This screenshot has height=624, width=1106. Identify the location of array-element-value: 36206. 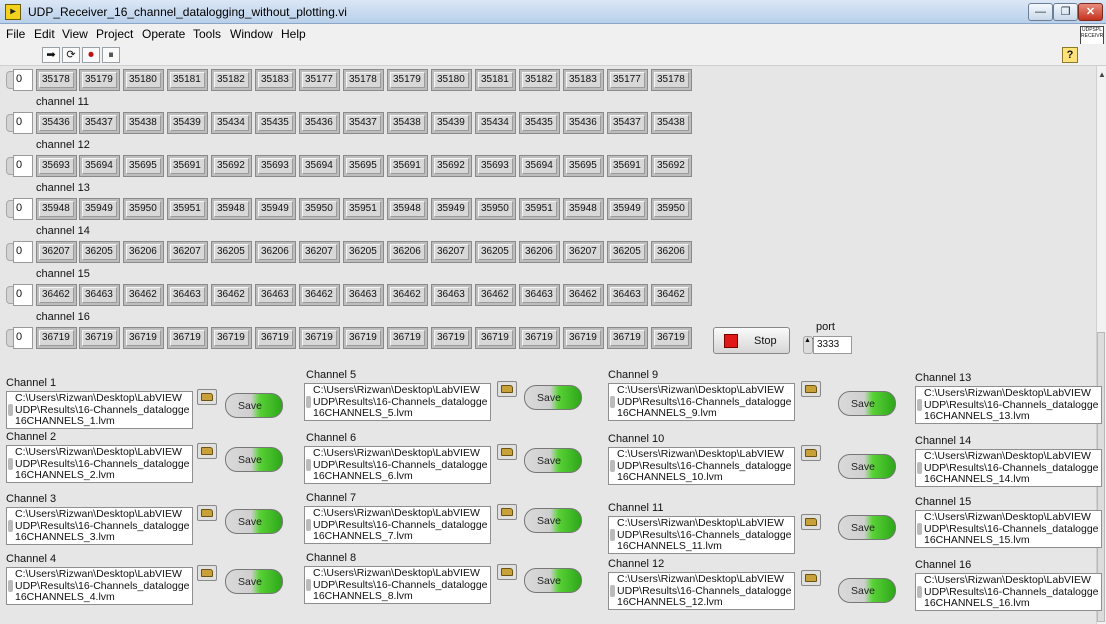
(539, 252).